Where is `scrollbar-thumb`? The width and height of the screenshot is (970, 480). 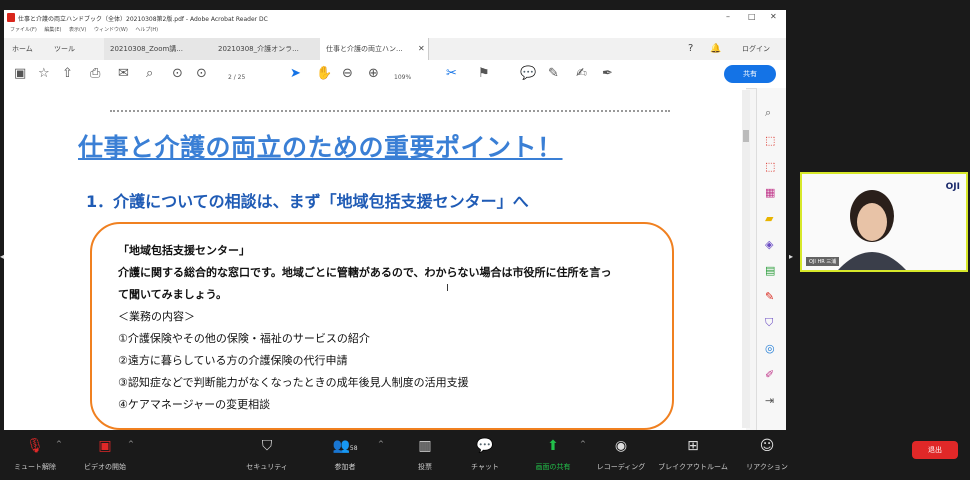
scrollbar-thumb is located at coordinates (746, 136).